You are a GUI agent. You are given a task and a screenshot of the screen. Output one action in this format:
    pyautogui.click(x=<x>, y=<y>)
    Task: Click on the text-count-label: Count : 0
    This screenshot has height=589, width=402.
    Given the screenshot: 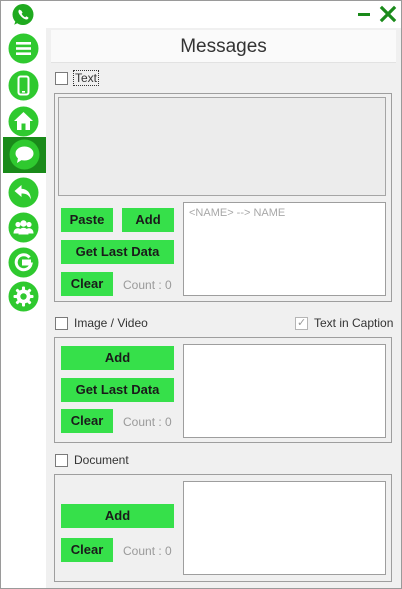 What is the action you would take?
    pyautogui.click(x=147, y=285)
    